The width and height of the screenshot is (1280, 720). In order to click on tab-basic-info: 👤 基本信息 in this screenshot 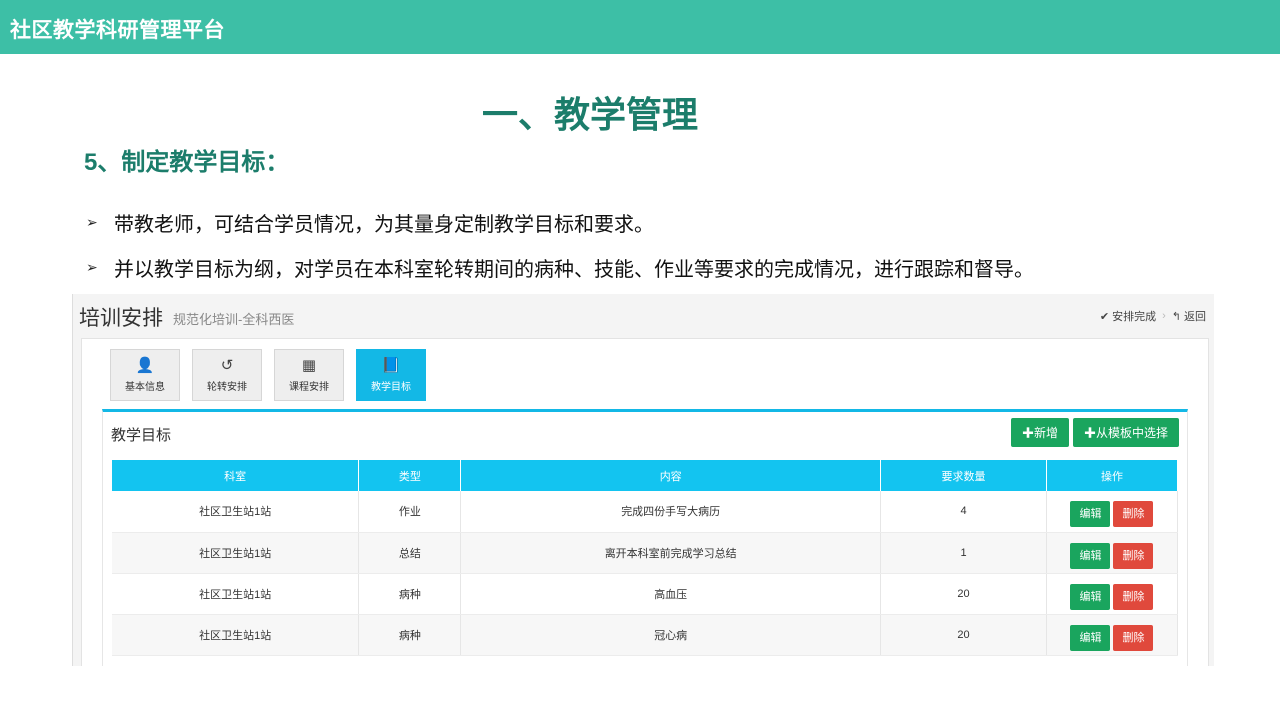, I will do `click(145, 375)`.